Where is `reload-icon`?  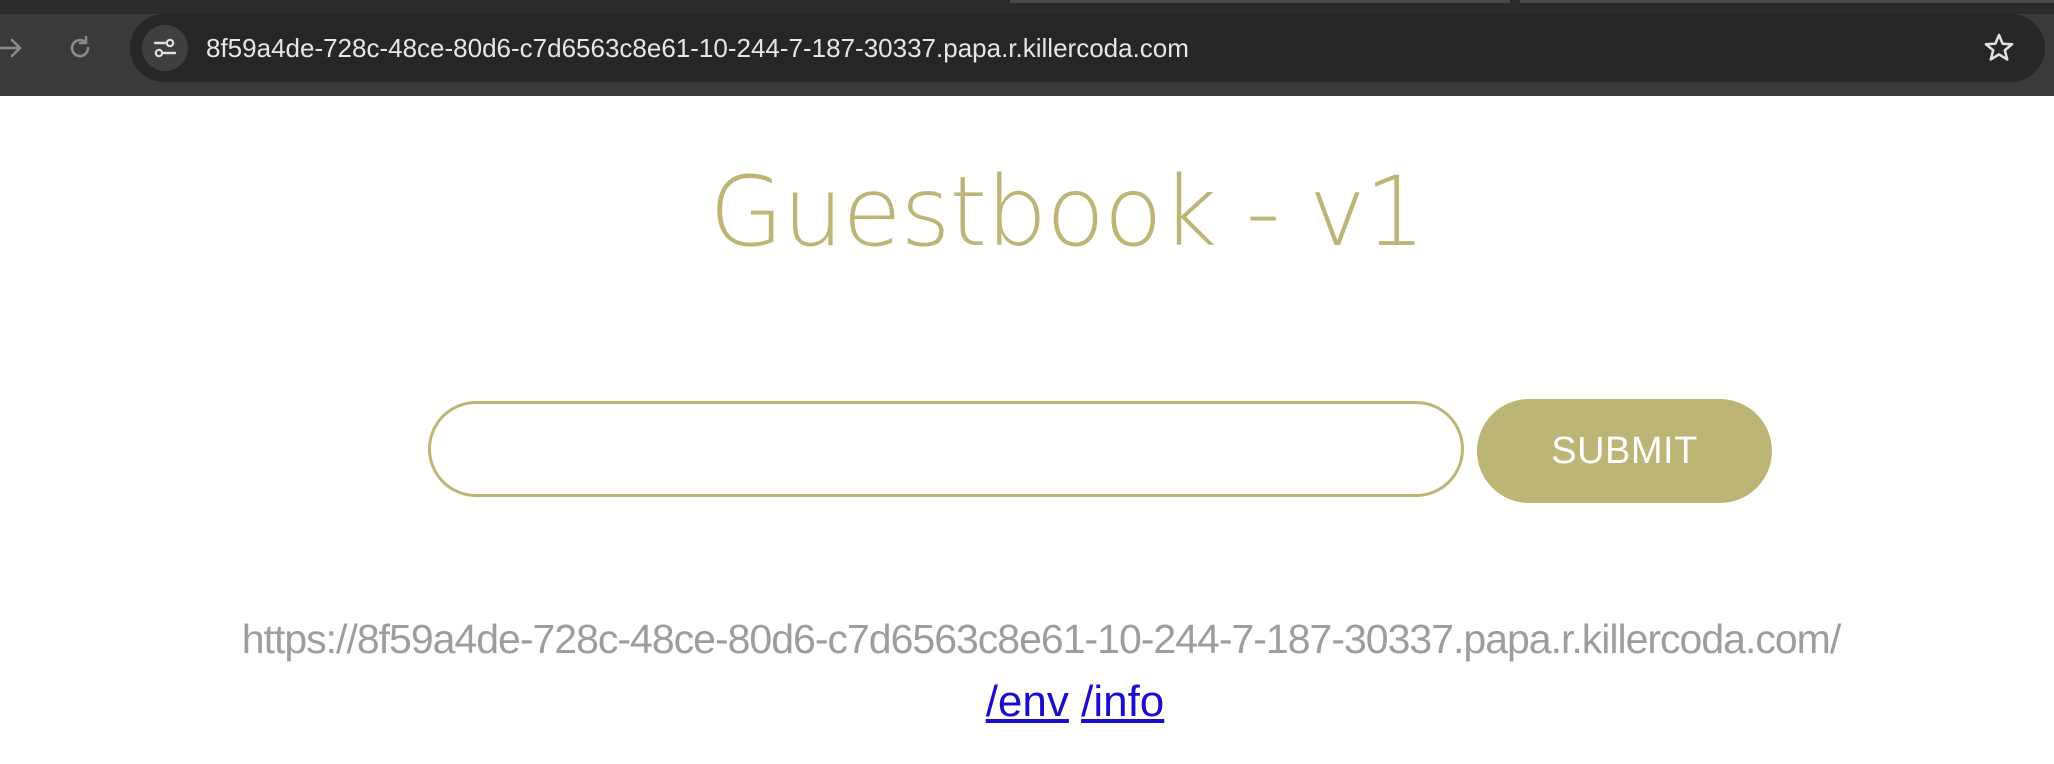
reload-icon is located at coordinates (80, 46).